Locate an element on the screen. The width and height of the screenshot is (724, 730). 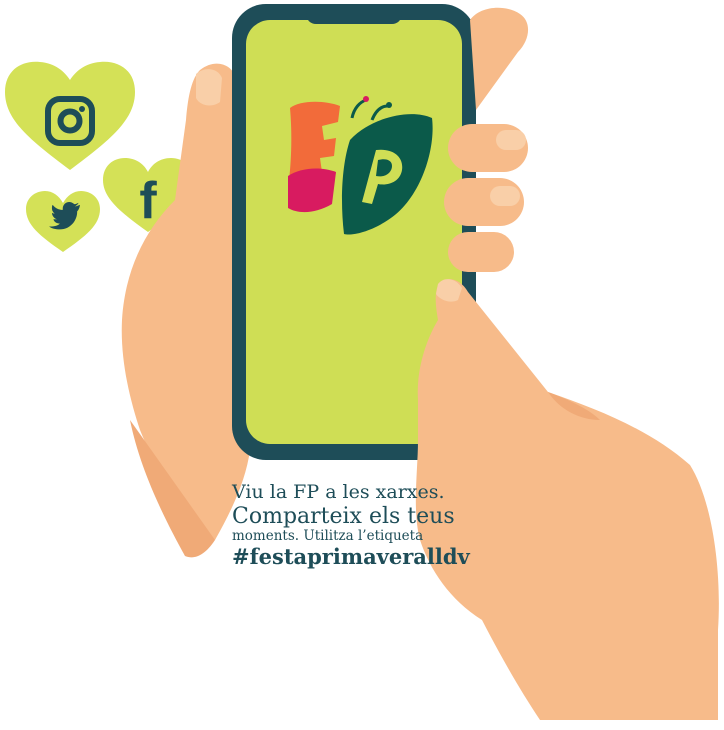
left-thumb-nail is located at coordinates (209, 87).